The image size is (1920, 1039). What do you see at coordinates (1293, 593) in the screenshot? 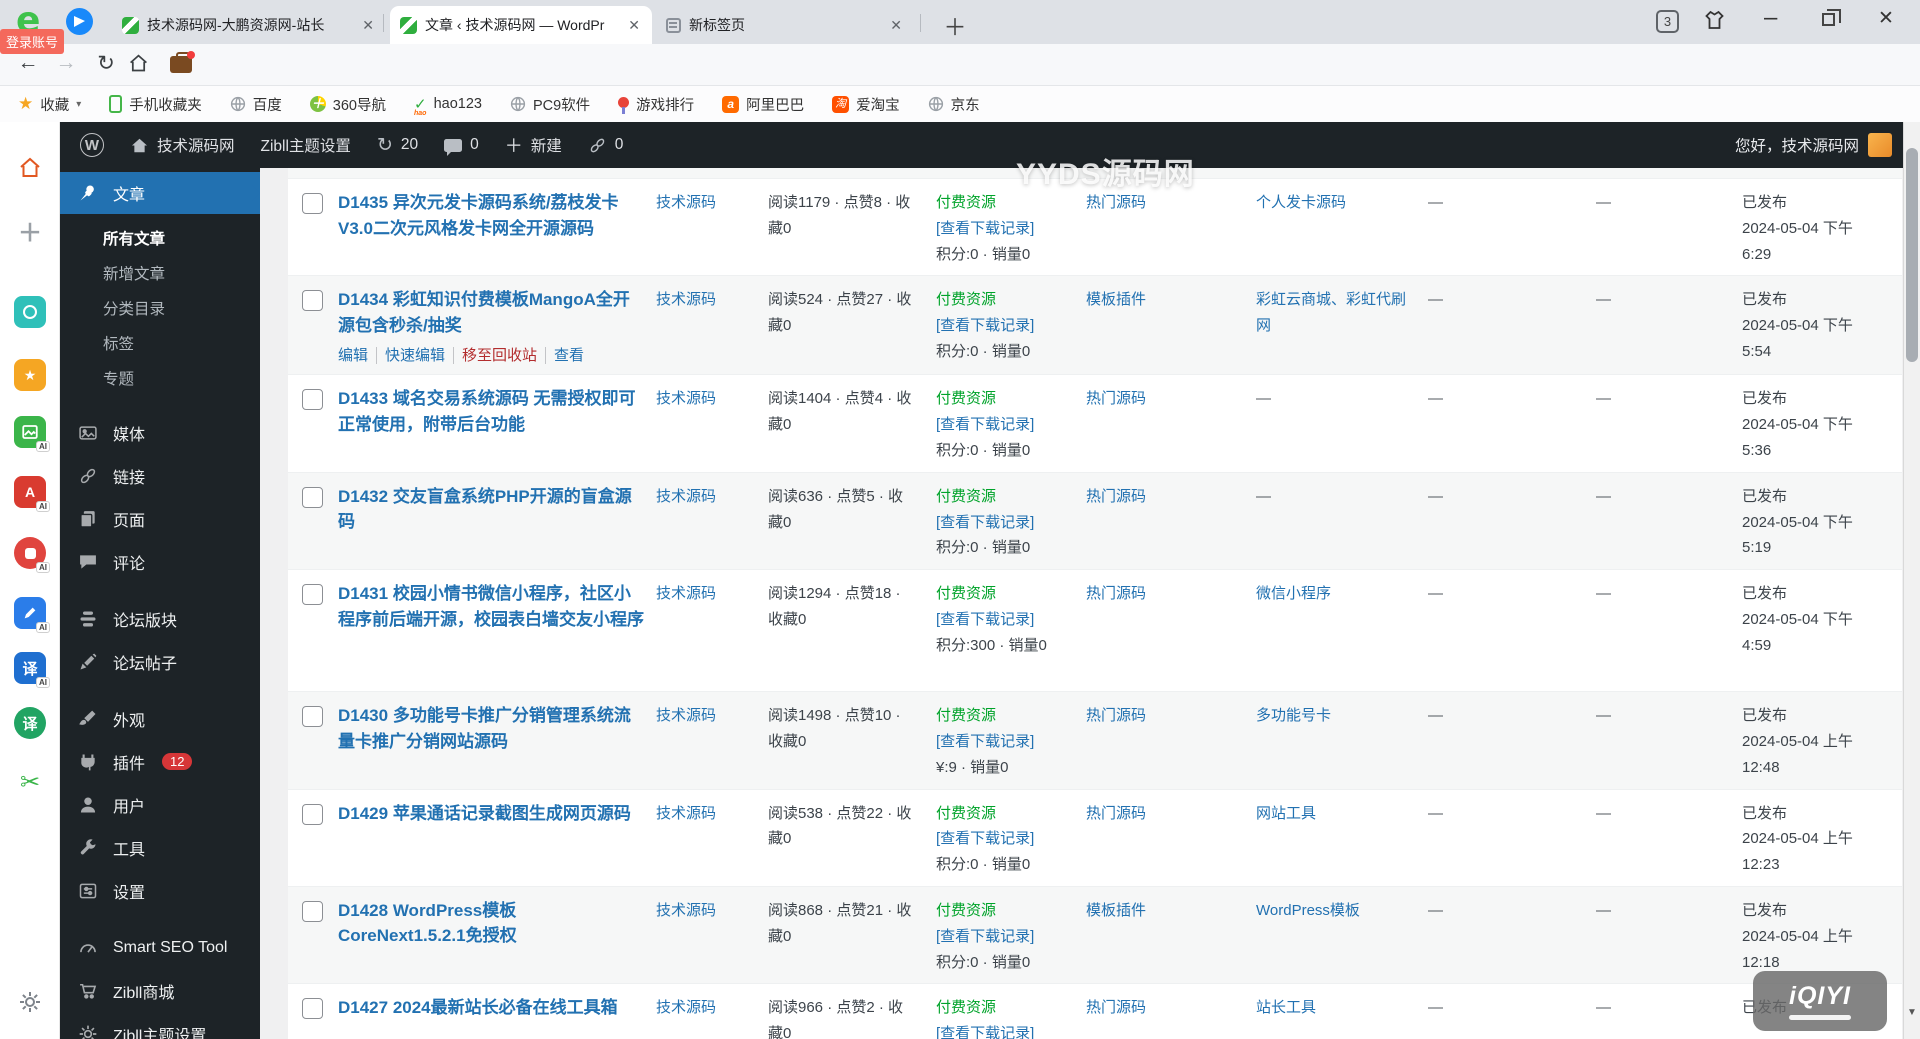
I see `tags-link: 微信小程序` at bounding box center [1293, 593].